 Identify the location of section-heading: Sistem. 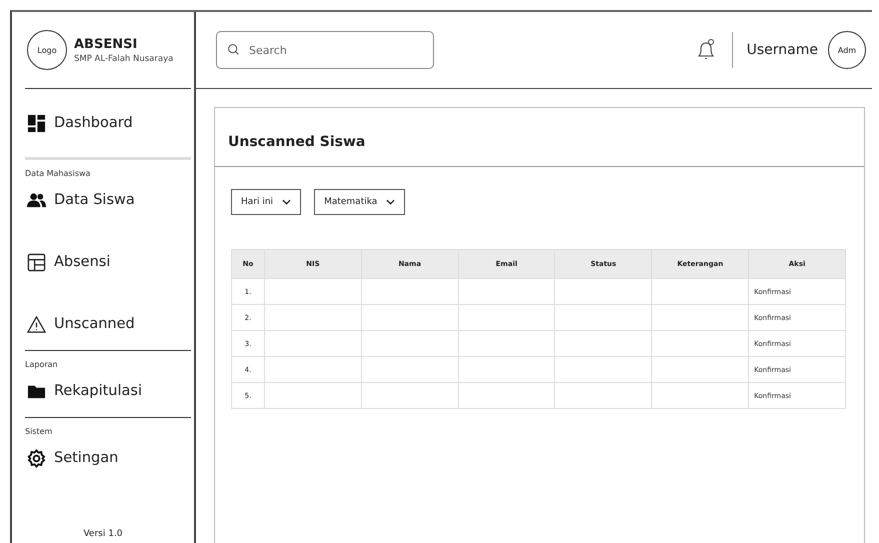
(39, 431).